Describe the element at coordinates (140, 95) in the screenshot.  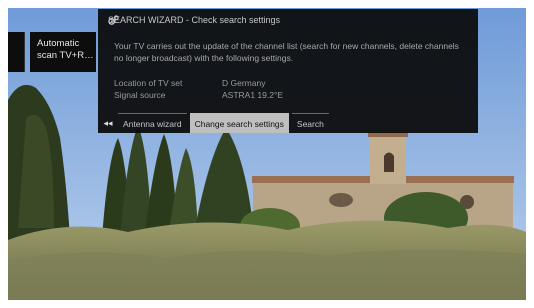
I see `setting-label: Signal source` at that location.